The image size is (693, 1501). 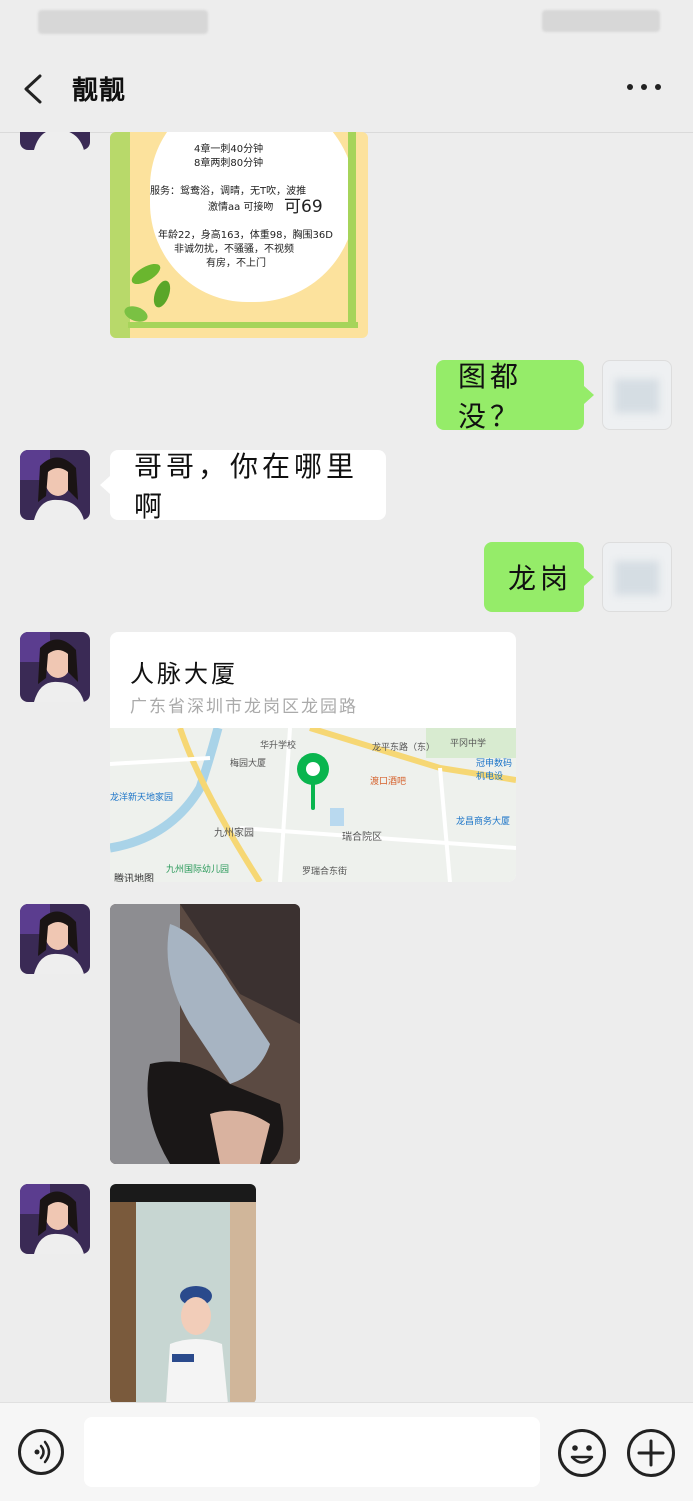 What do you see at coordinates (229, 163) in the screenshot?
I see `poster-line: 8章两刺80分钟` at bounding box center [229, 163].